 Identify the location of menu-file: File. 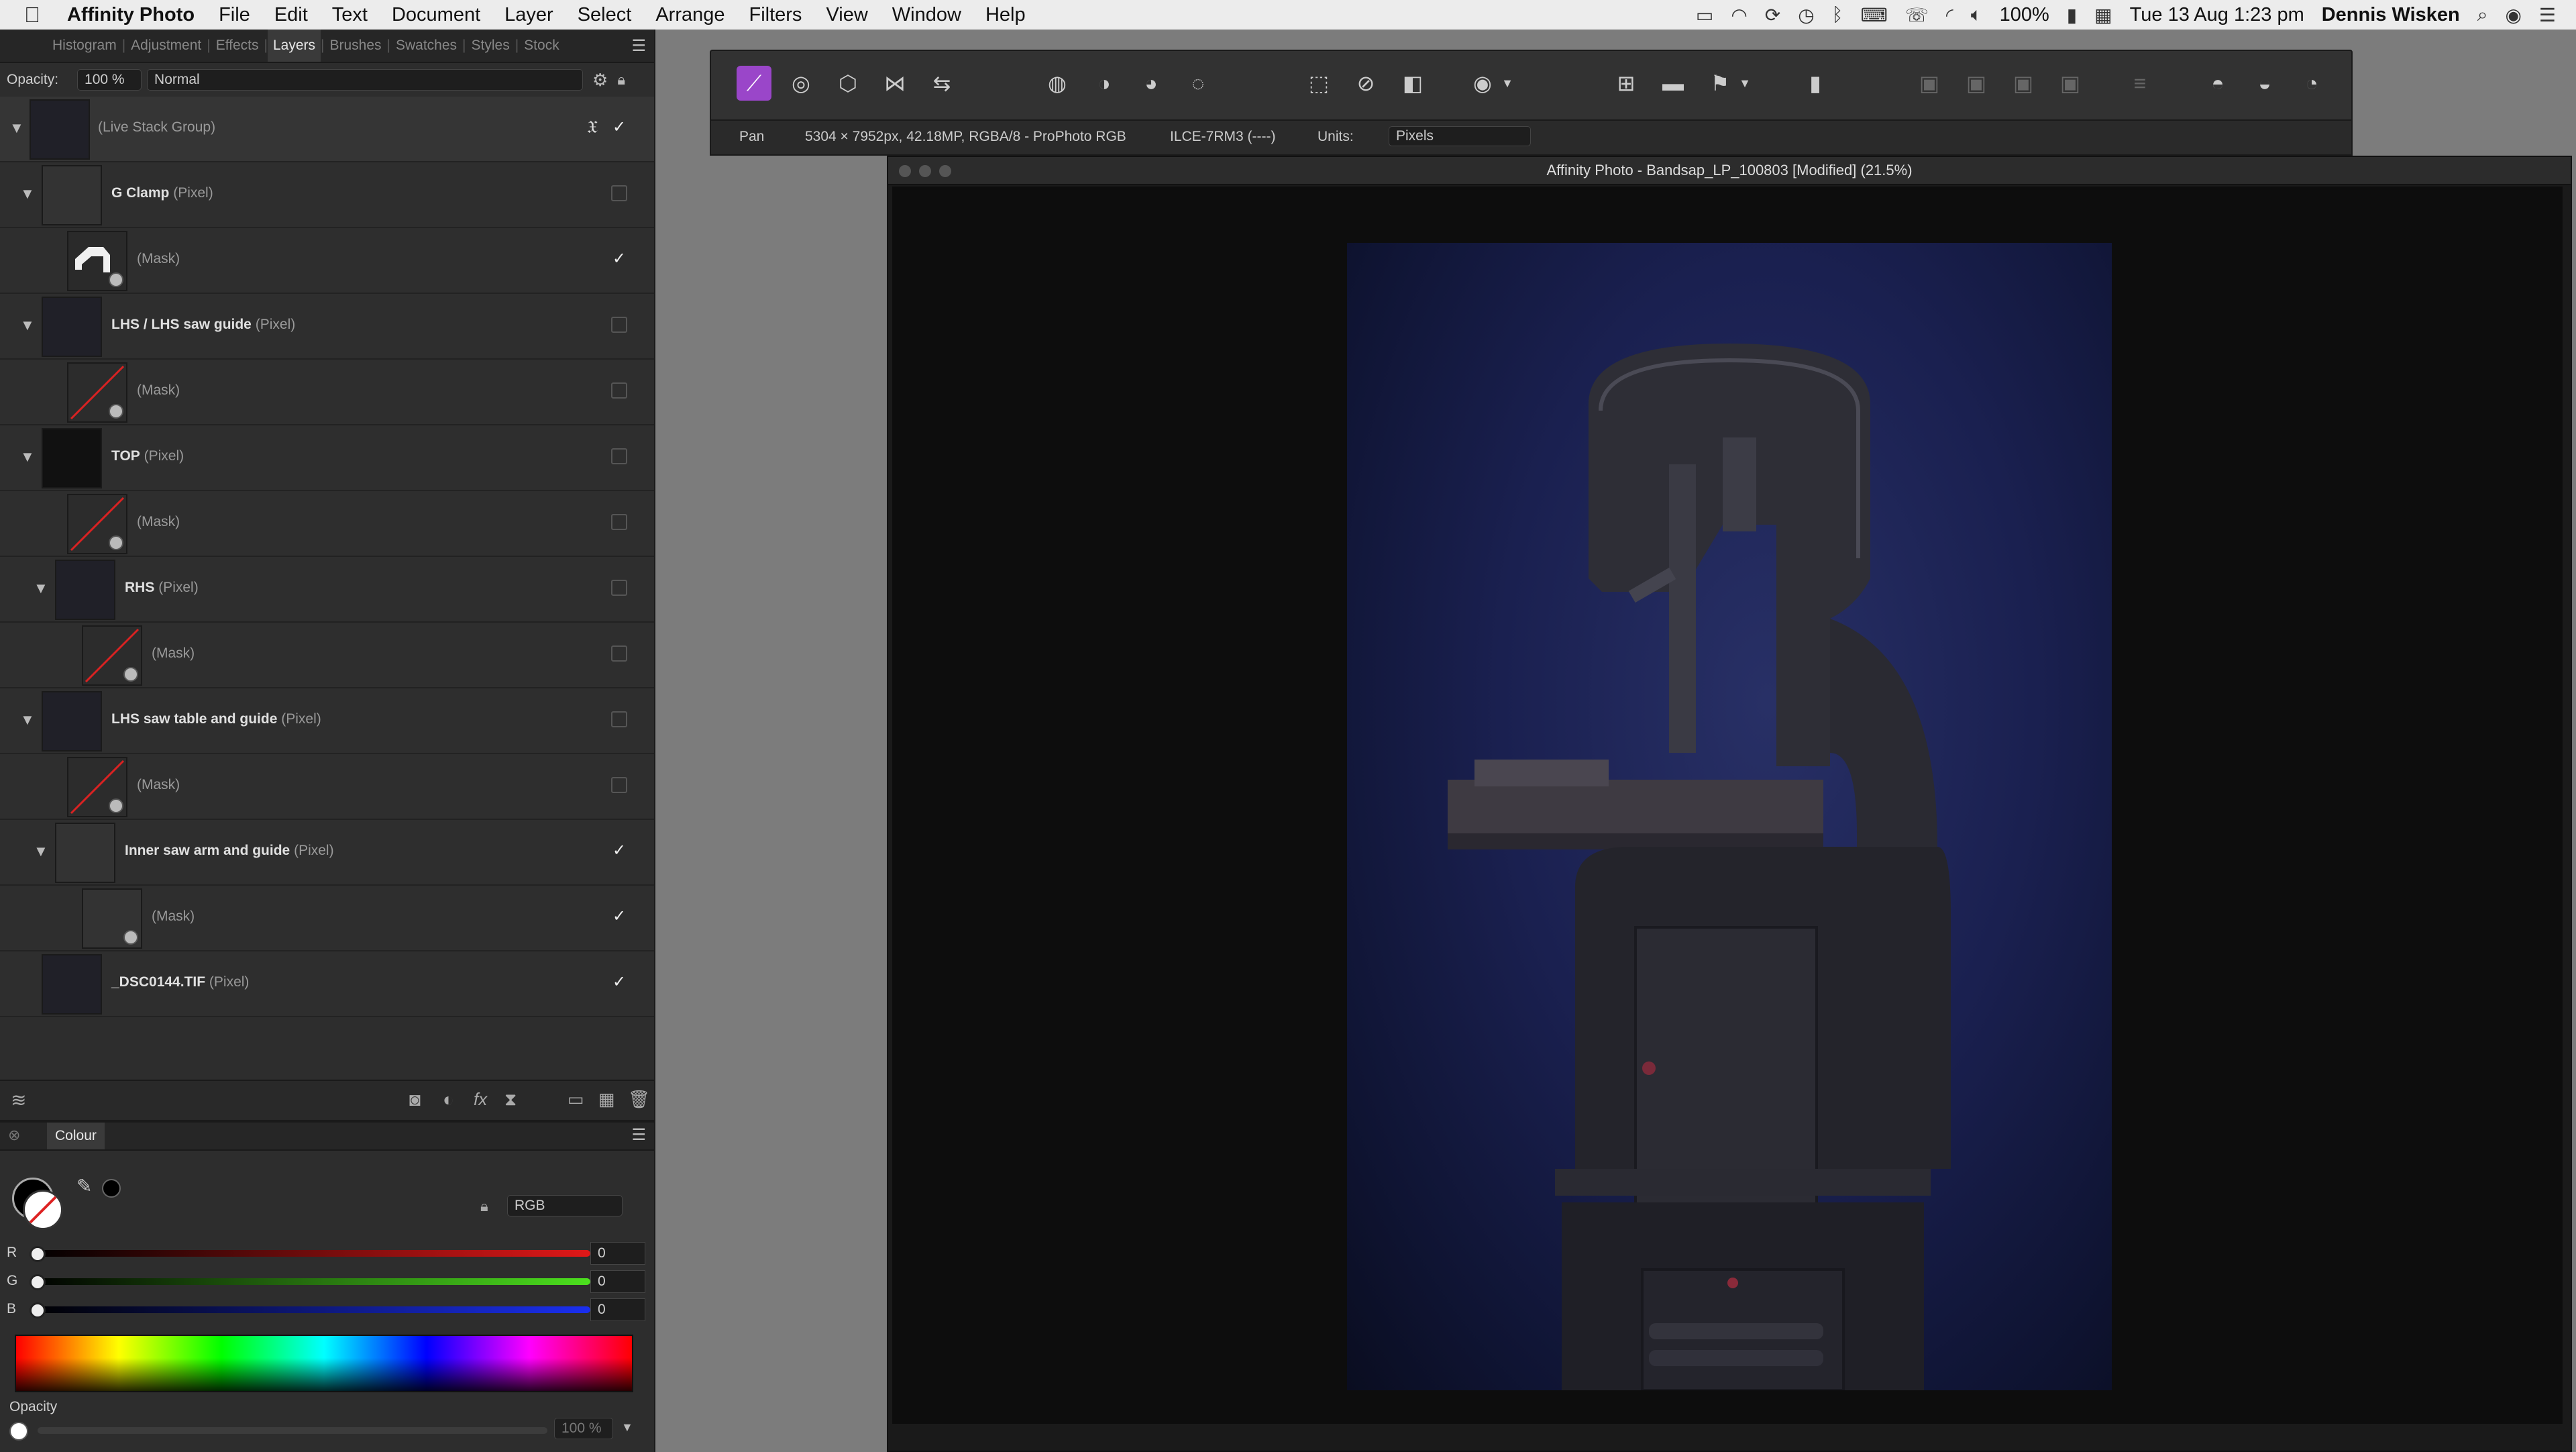
(234, 15).